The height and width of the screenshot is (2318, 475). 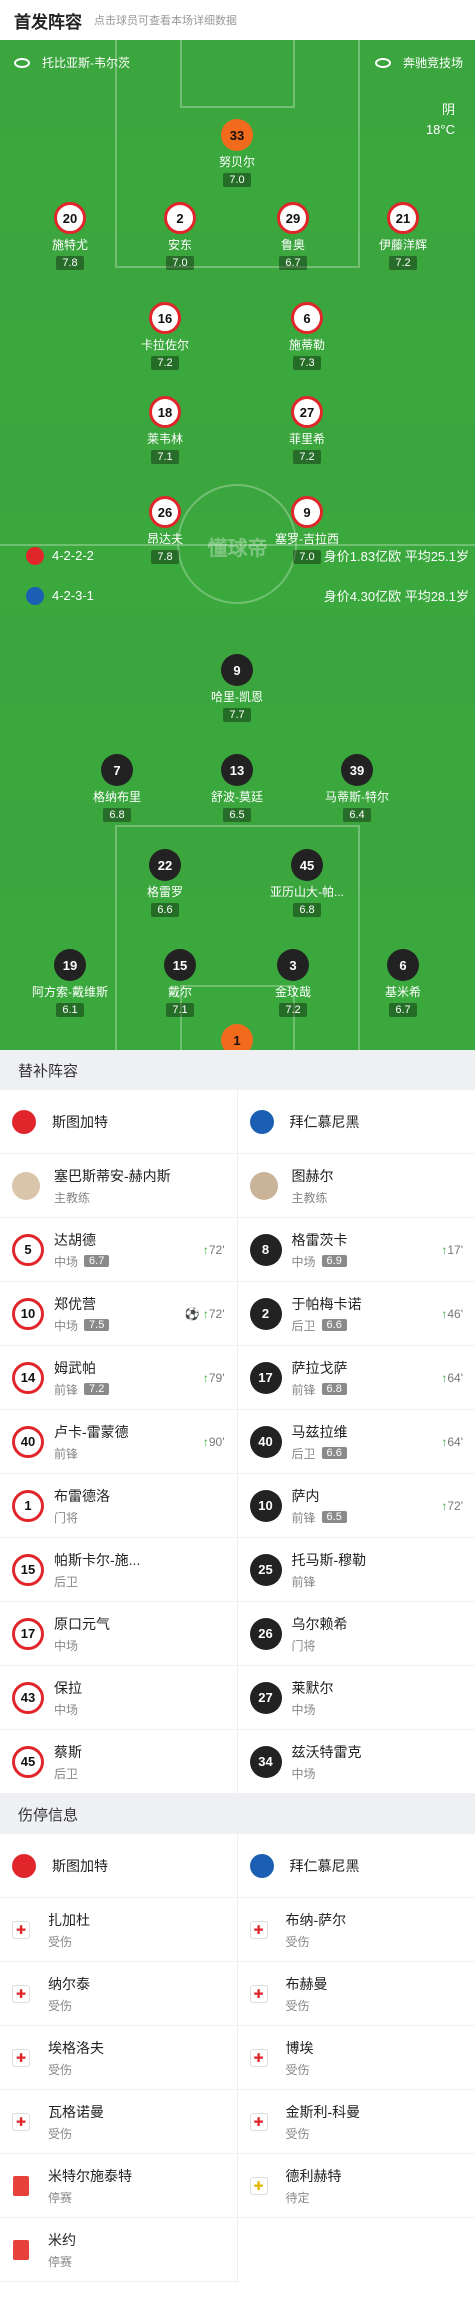 What do you see at coordinates (118, 1762) in the screenshot?
I see `sub-player-row: 45 蔡斯 后卫` at bounding box center [118, 1762].